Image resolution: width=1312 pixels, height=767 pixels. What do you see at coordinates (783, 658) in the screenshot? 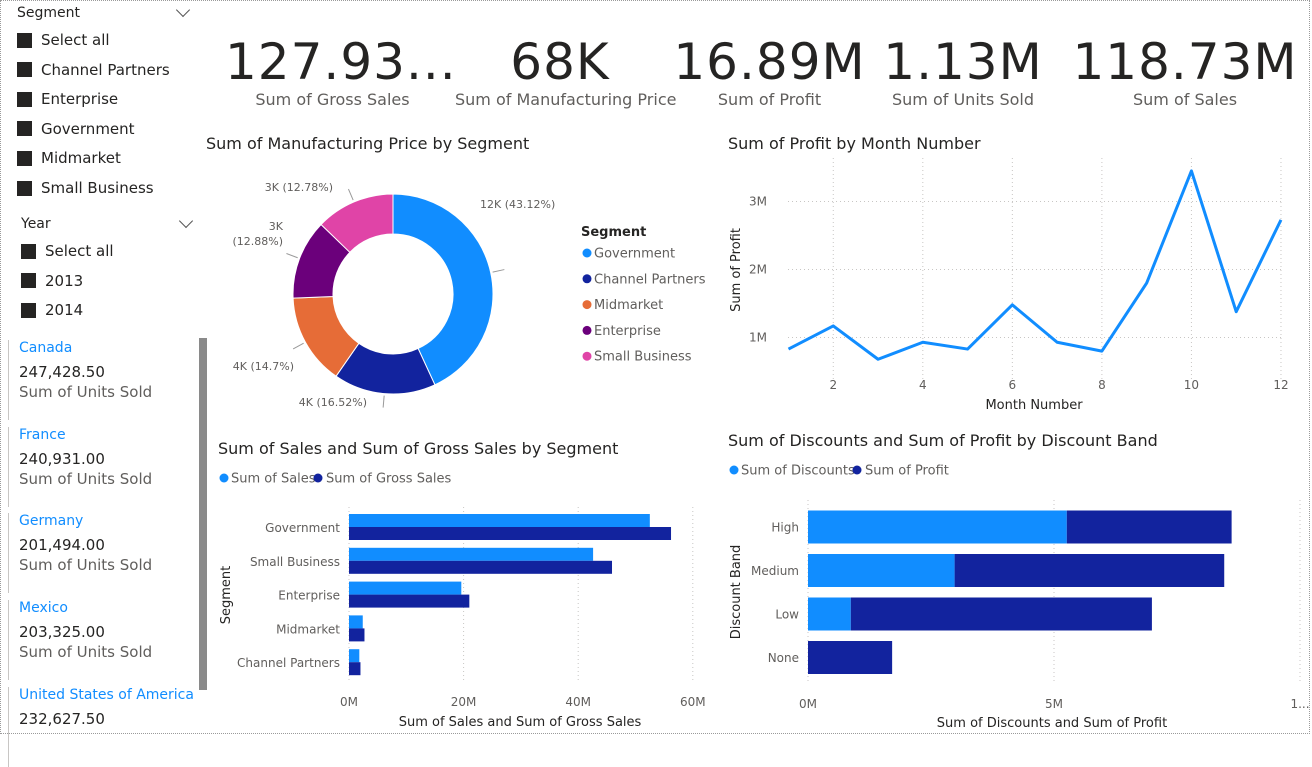
I see `y-tick-label: None` at bounding box center [783, 658].